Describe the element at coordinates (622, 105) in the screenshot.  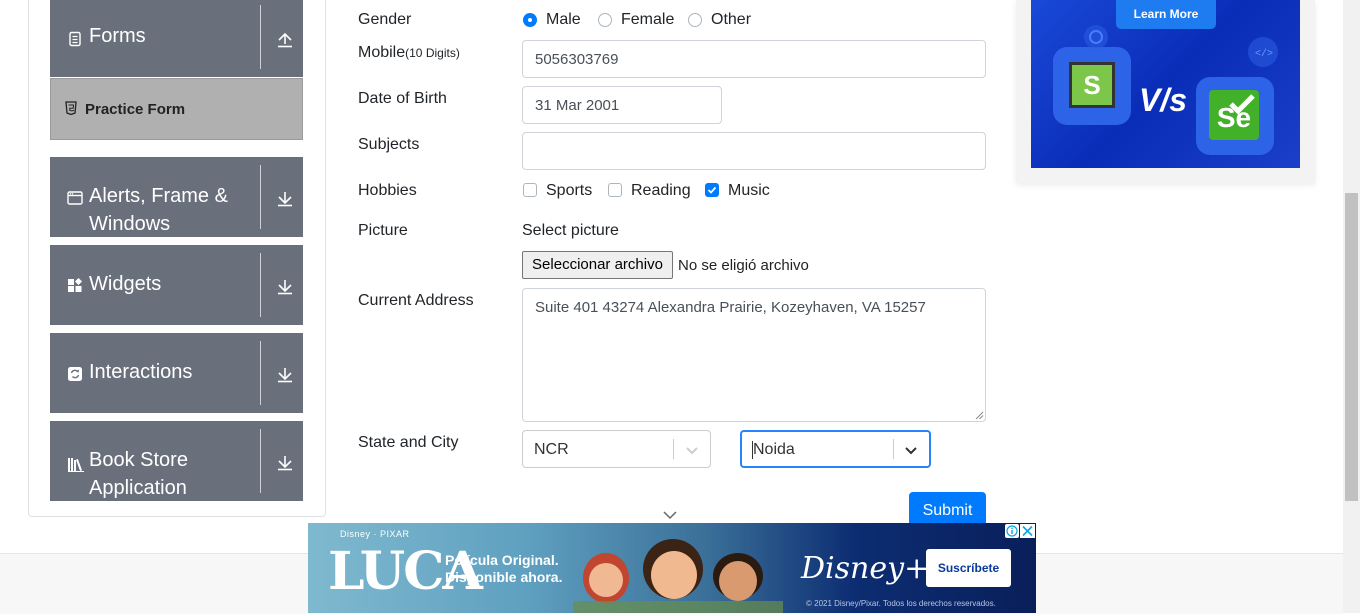
I see `dob-input: 31 Mar 2001` at that location.